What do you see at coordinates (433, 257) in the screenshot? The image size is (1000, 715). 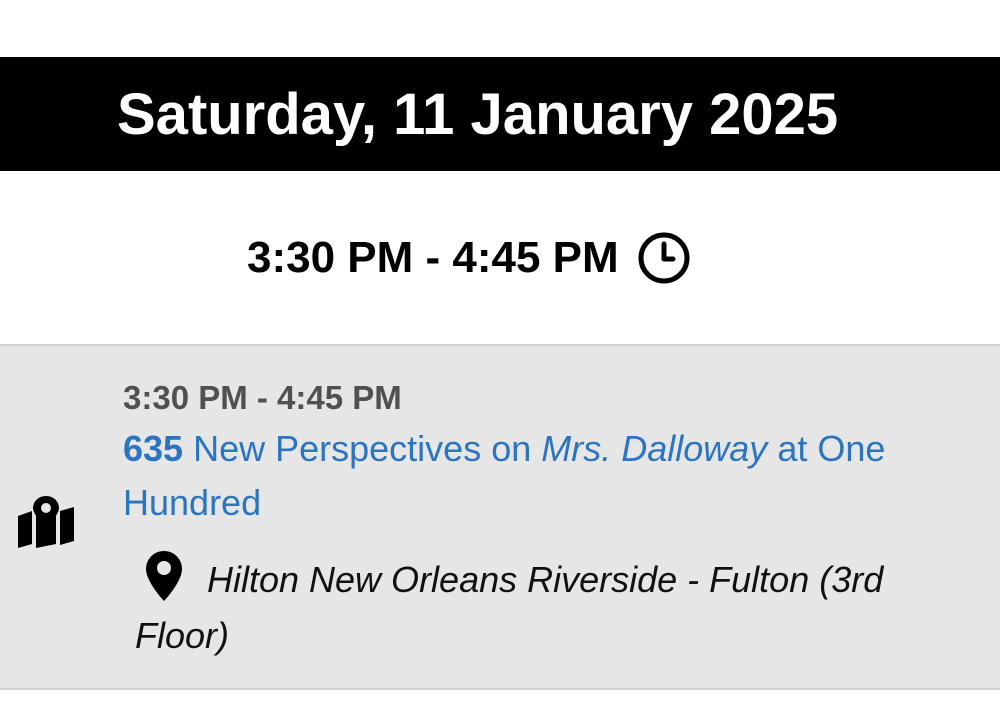 I see `time-slot-label: 3:30 PM - 4:45 PM` at bounding box center [433, 257].